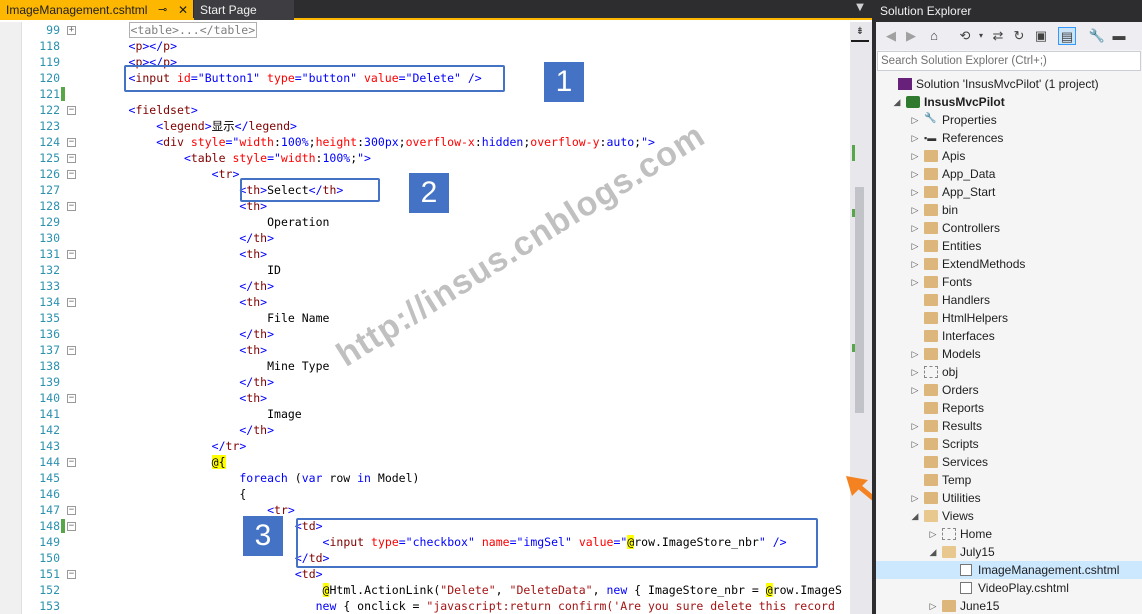 This screenshot has width=1142, height=614. Describe the element at coordinates (425, 478) in the screenshot. I see `code-line: 145 foreach (var row in Model)` at that location.